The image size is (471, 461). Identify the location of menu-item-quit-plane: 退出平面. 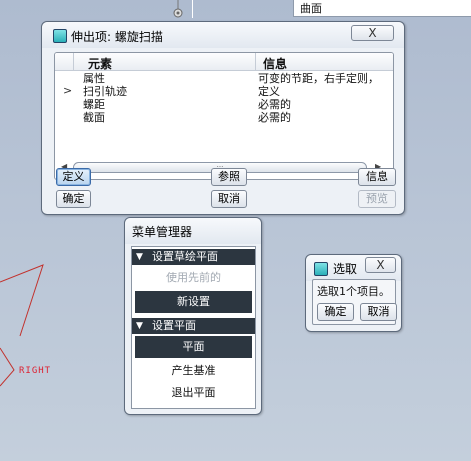
(193, 393).